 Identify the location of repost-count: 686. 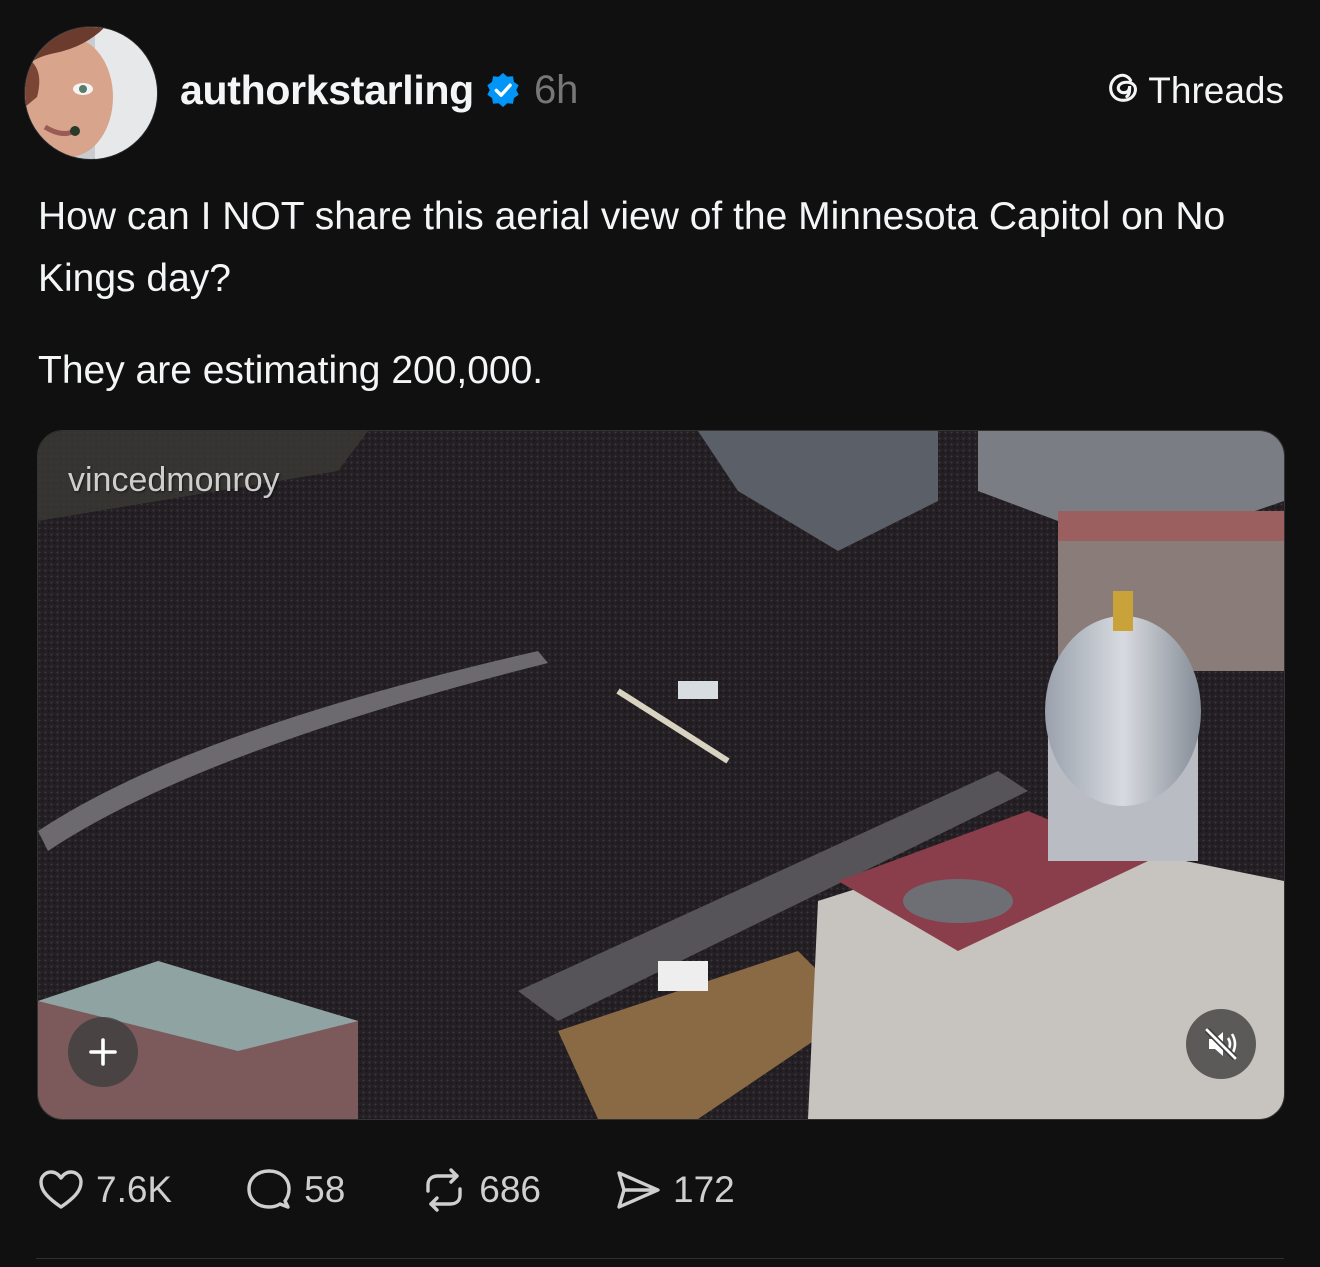
(510, 1189).